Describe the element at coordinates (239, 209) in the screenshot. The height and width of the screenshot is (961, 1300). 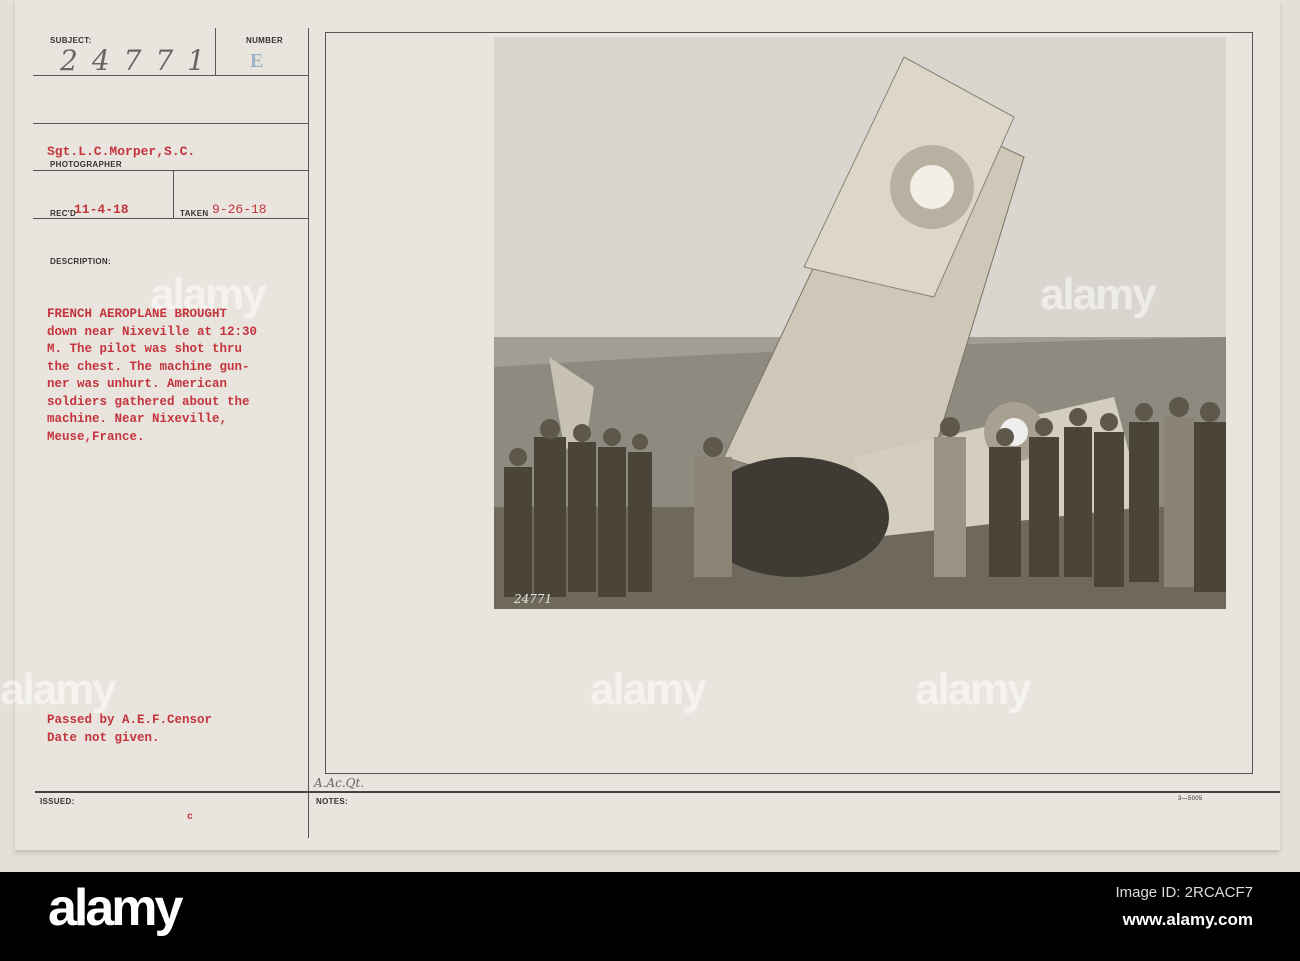
I see `taken-date: 9-26-18` at that location.